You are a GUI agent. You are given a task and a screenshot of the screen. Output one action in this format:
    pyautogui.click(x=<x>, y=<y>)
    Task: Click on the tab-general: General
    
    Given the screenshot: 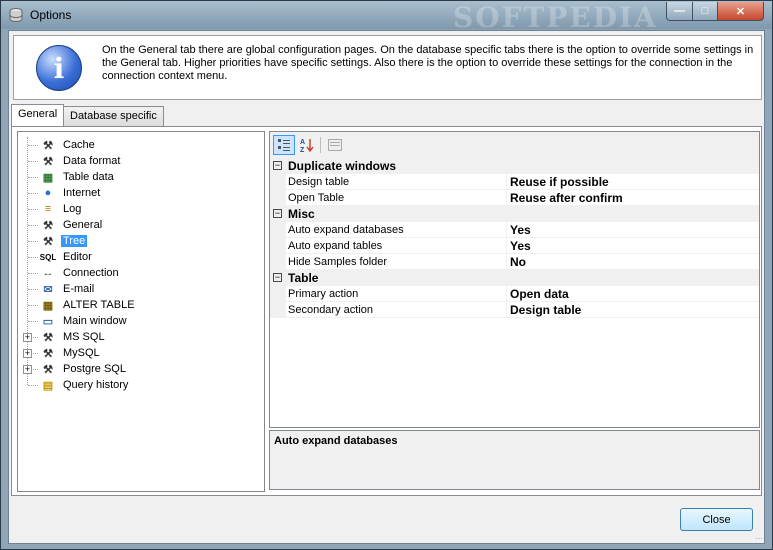 What is the action you would take?
    pyautogui.click(x=38, y=115)
    